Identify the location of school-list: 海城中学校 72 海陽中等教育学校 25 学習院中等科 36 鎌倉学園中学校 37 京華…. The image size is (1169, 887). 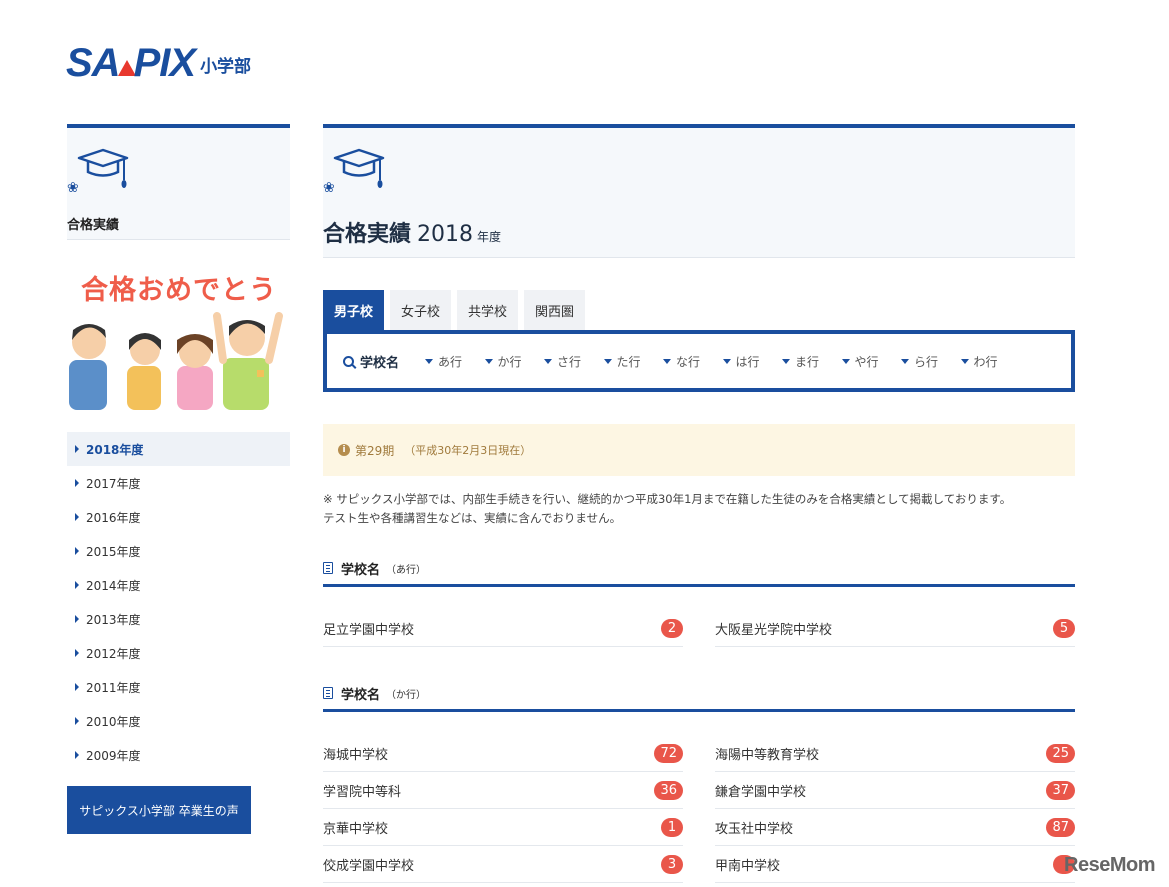
(699, 809).